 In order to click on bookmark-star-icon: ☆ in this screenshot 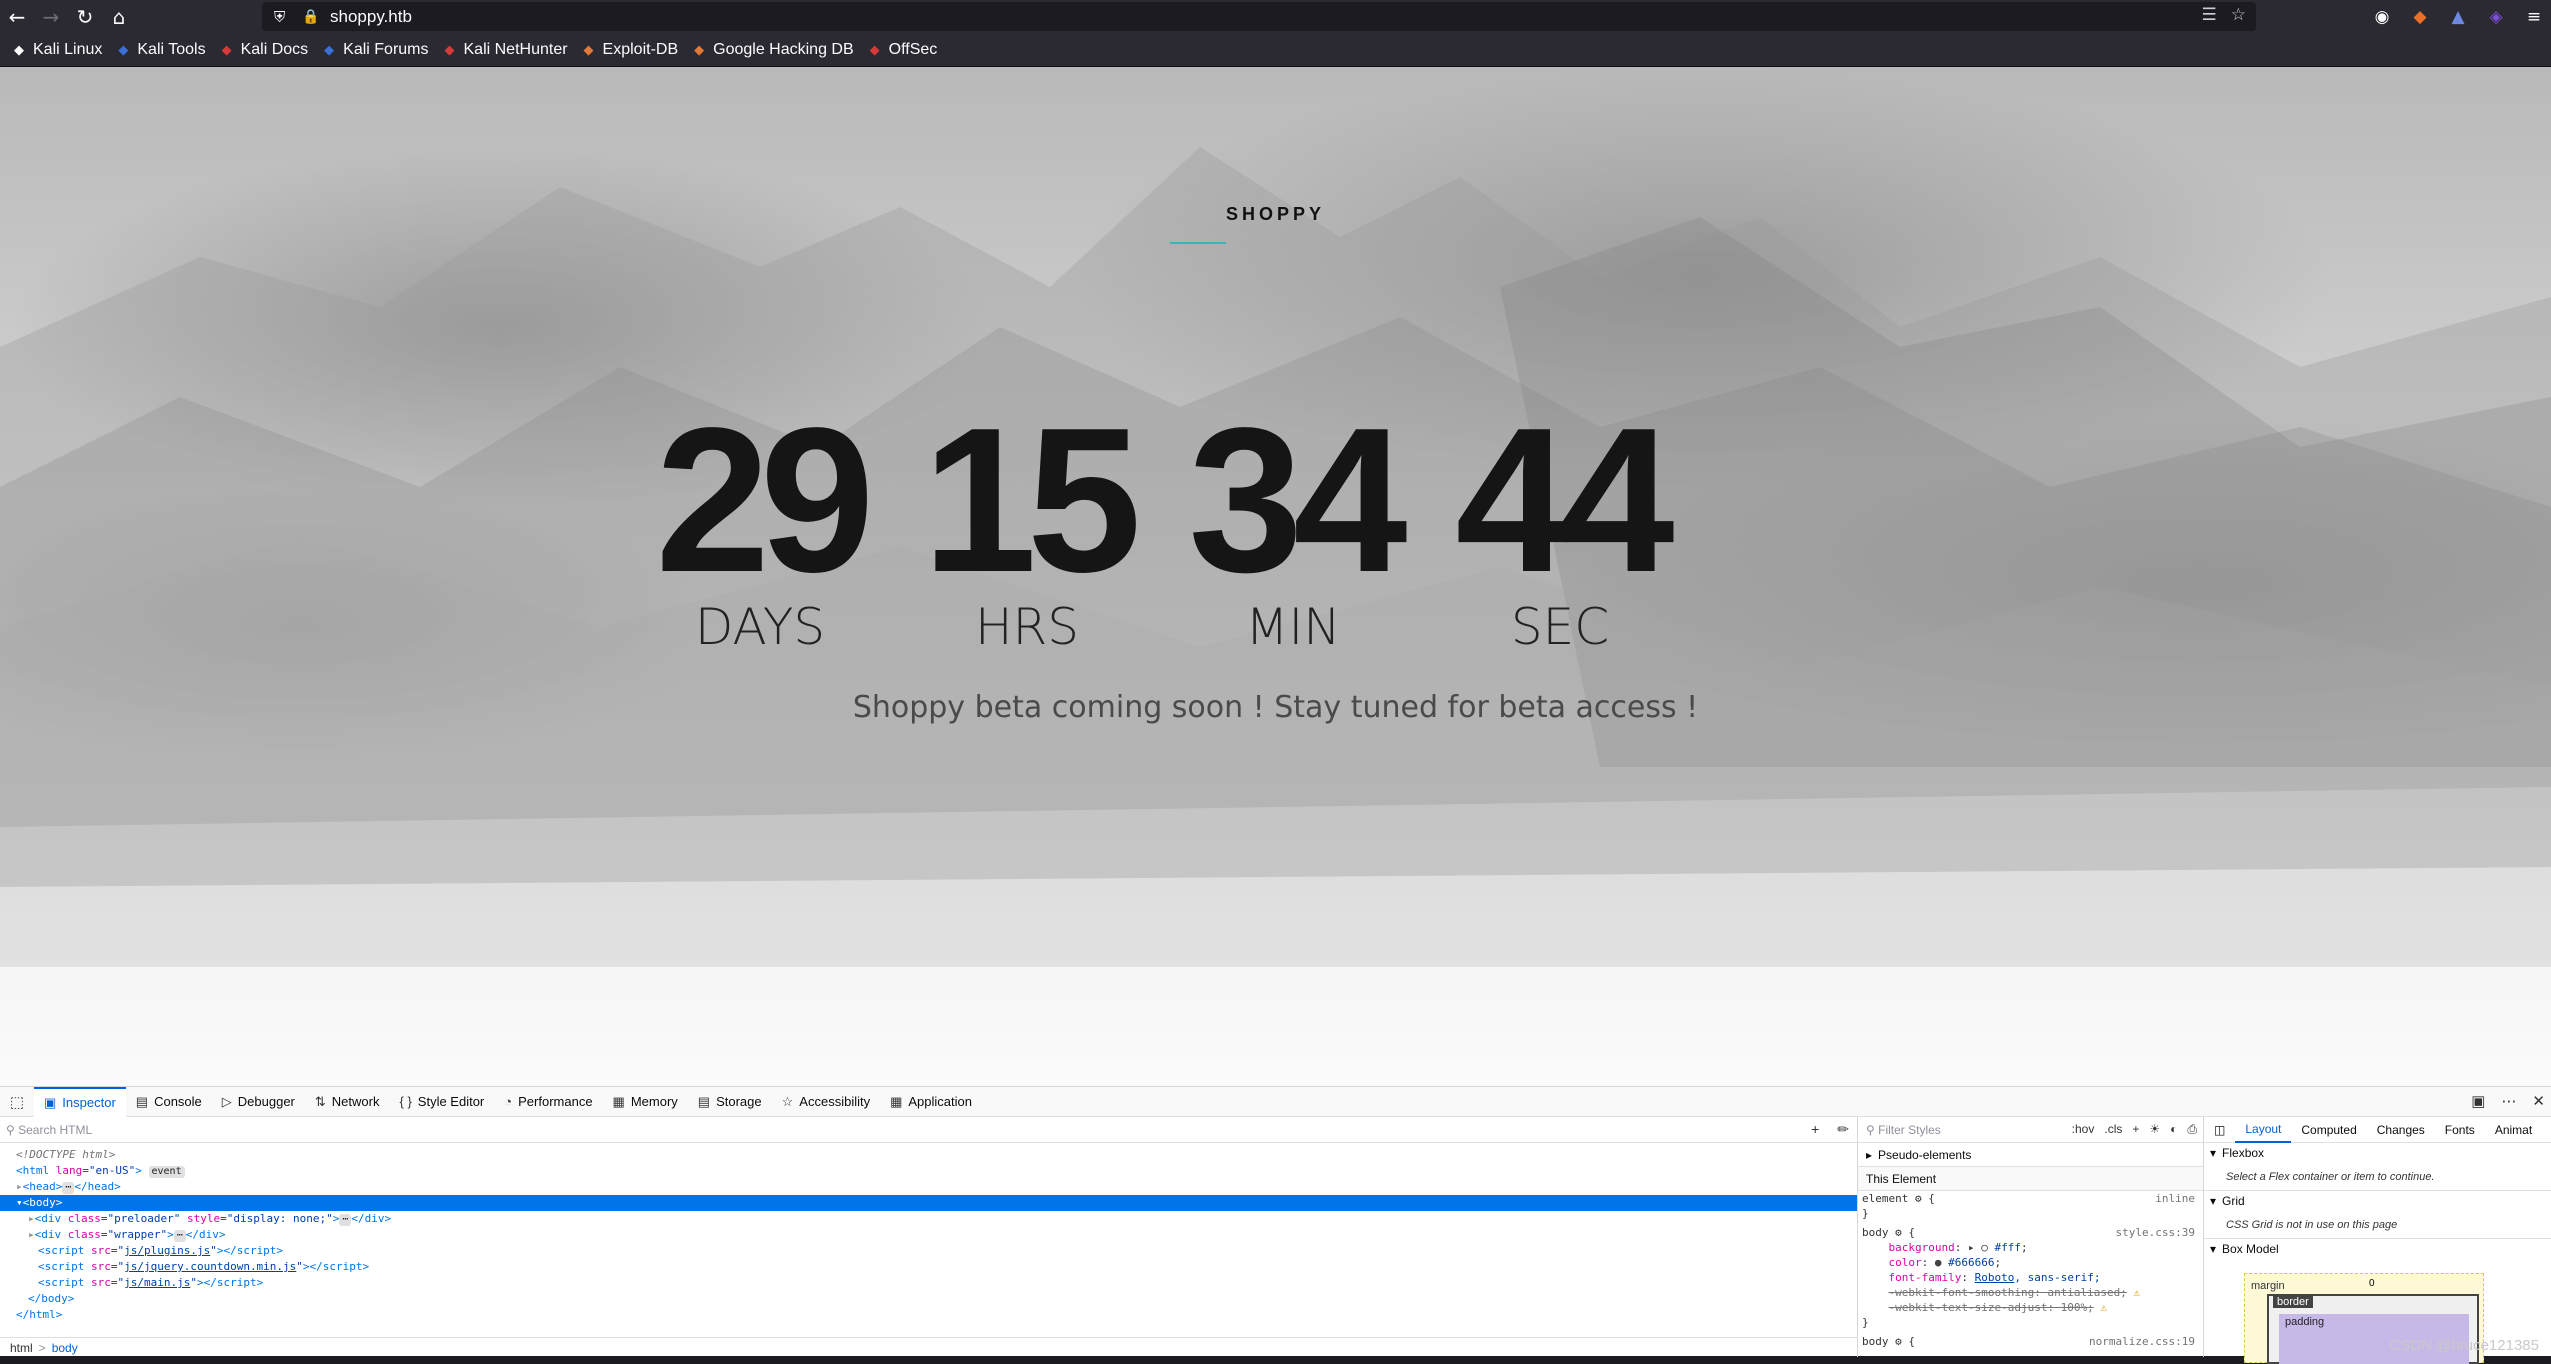, I will do `click(2238, 15)`.